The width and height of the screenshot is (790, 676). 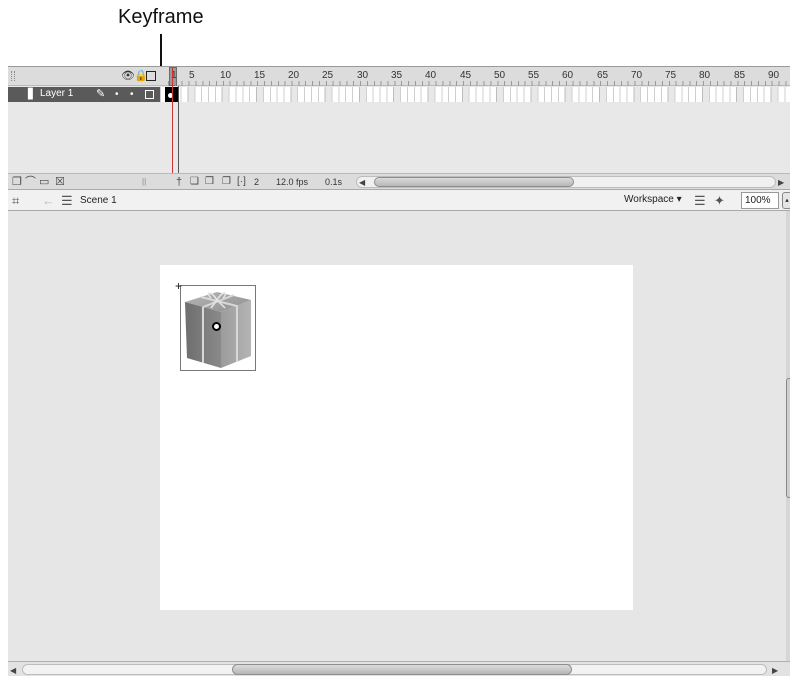 What do you see at coordinates (534, 75) in the screenshot?
I see `frame-number: 55` at bounding box center [534, 75].